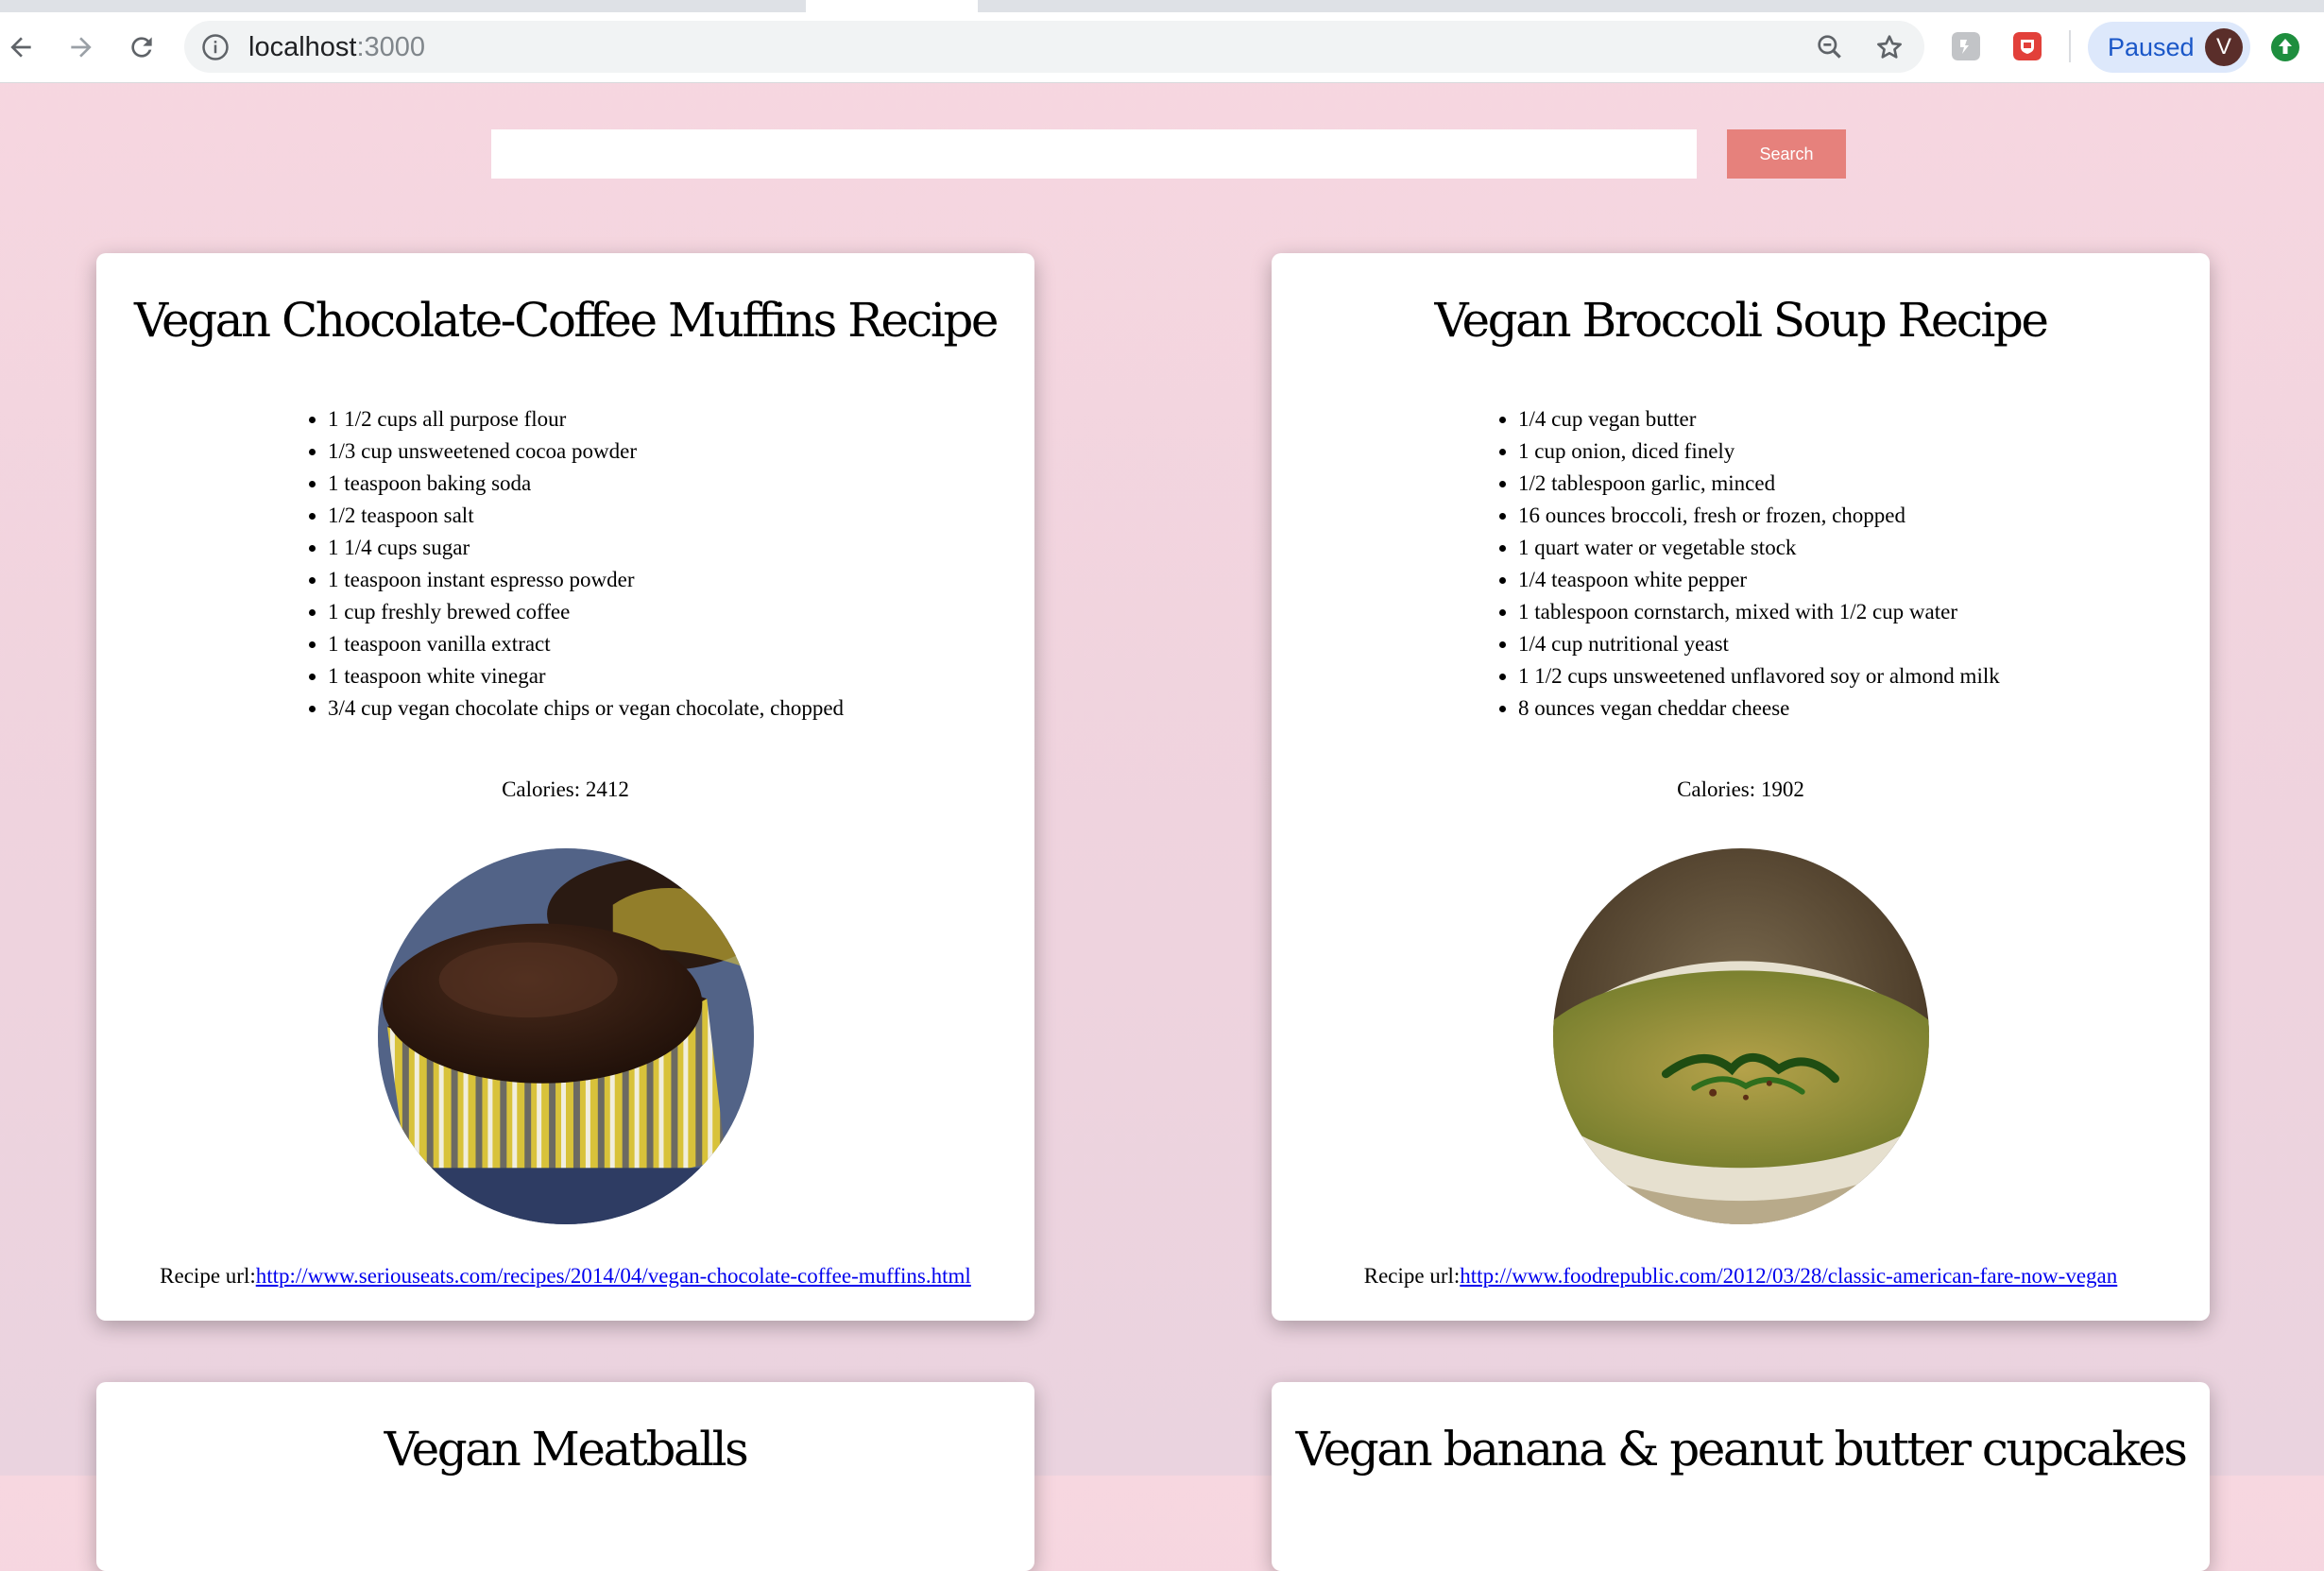 The height and width of the screenshot is (1571, 2324). What do you see at coordinates (1759, 451) in the screenshot?
I see `ingredient-item: 1 cup onion, diced finely` at bounding box center [1759, 451].